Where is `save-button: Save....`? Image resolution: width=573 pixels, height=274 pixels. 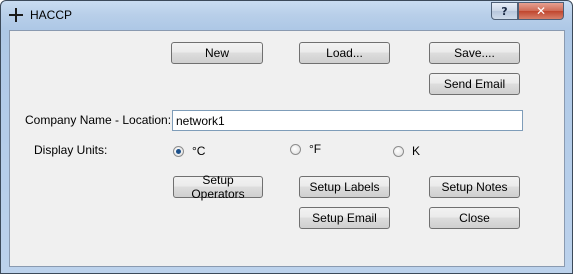 save-button: Save.... is located at coordinates (474, 53).